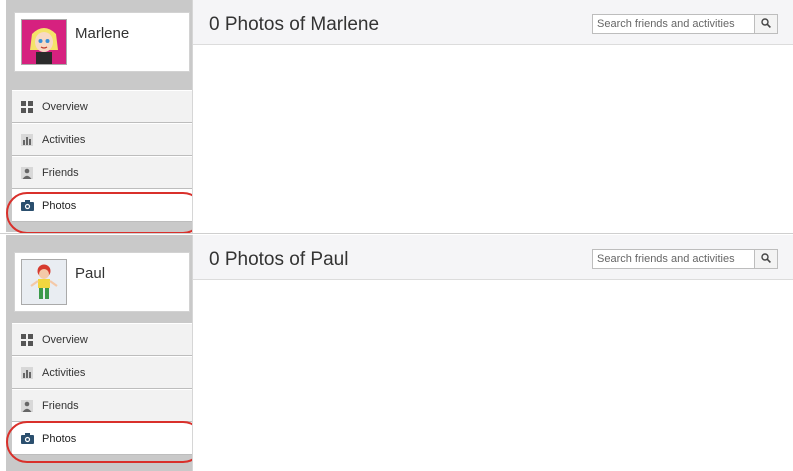 This screenshot has width=793, height=471. Describe the element at coordinates (102, 33) in the screenshot. I see `profile-name: Marlene` at that location.